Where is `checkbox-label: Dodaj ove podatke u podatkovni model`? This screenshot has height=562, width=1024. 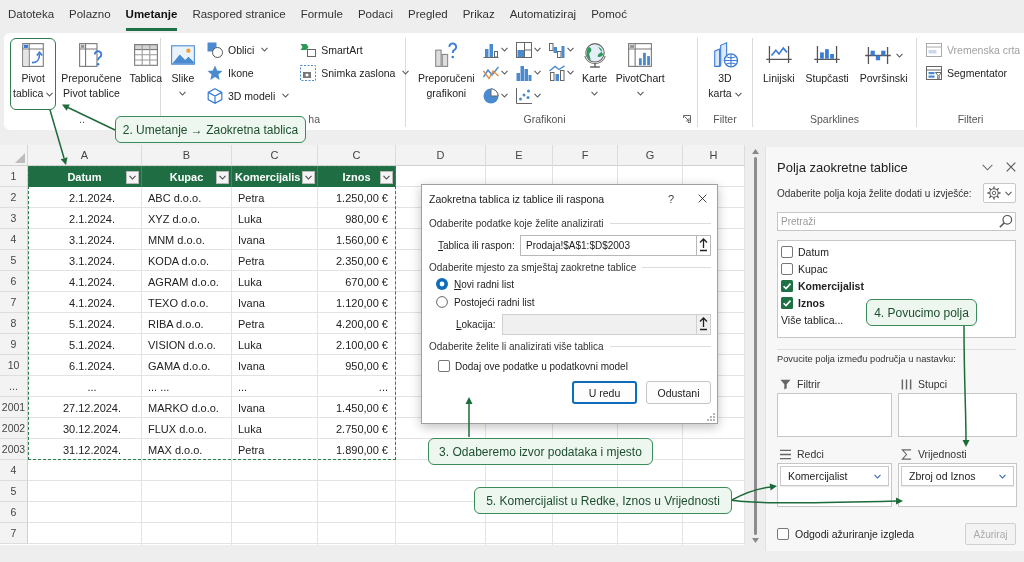
checkbox-label: Dodaj ove podatke u podatkovni model is located at coordinates (541, 366).